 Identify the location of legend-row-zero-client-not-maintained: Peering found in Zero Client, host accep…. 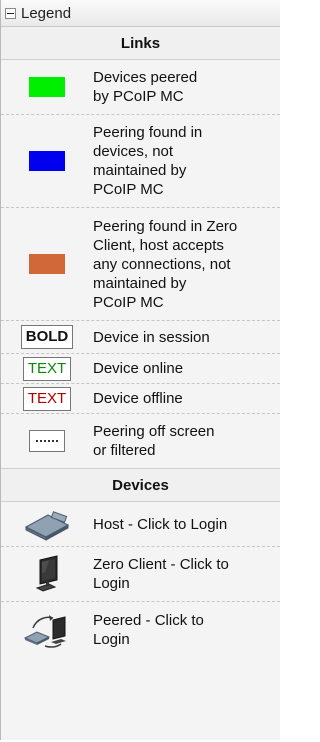
(140, 264).